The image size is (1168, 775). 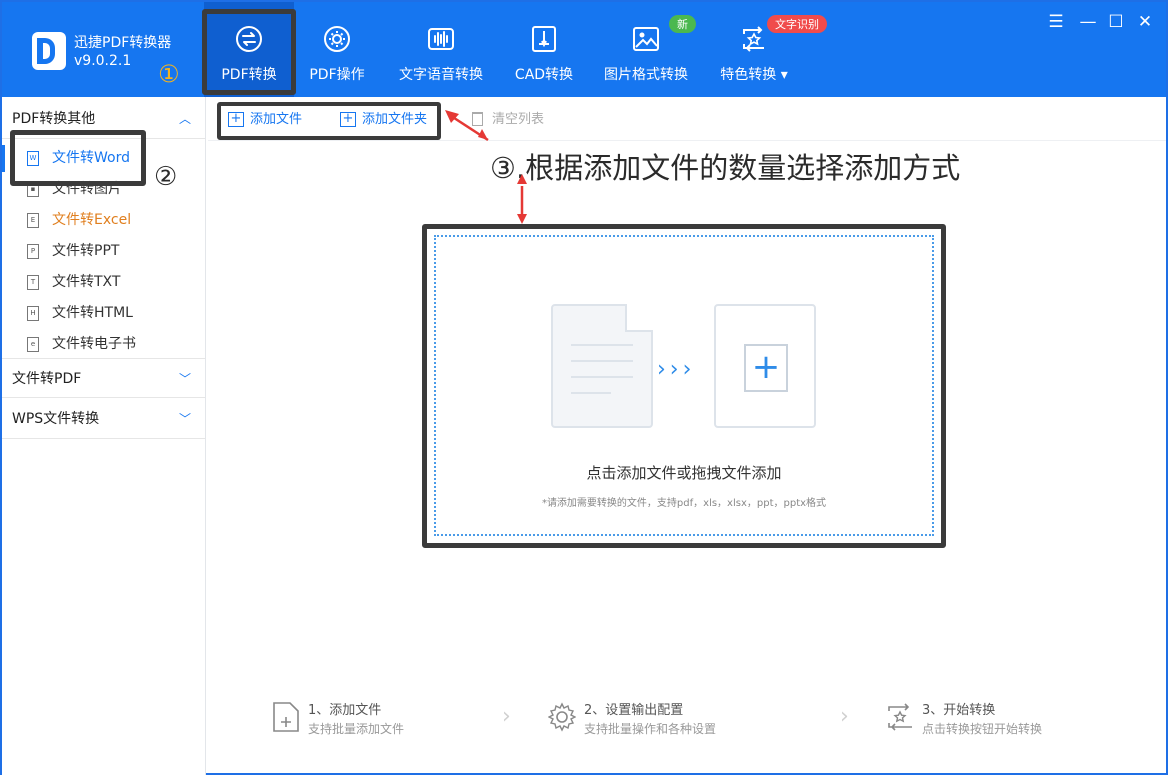 I want to click on add-file-box: +, so click(x=765, y=366).